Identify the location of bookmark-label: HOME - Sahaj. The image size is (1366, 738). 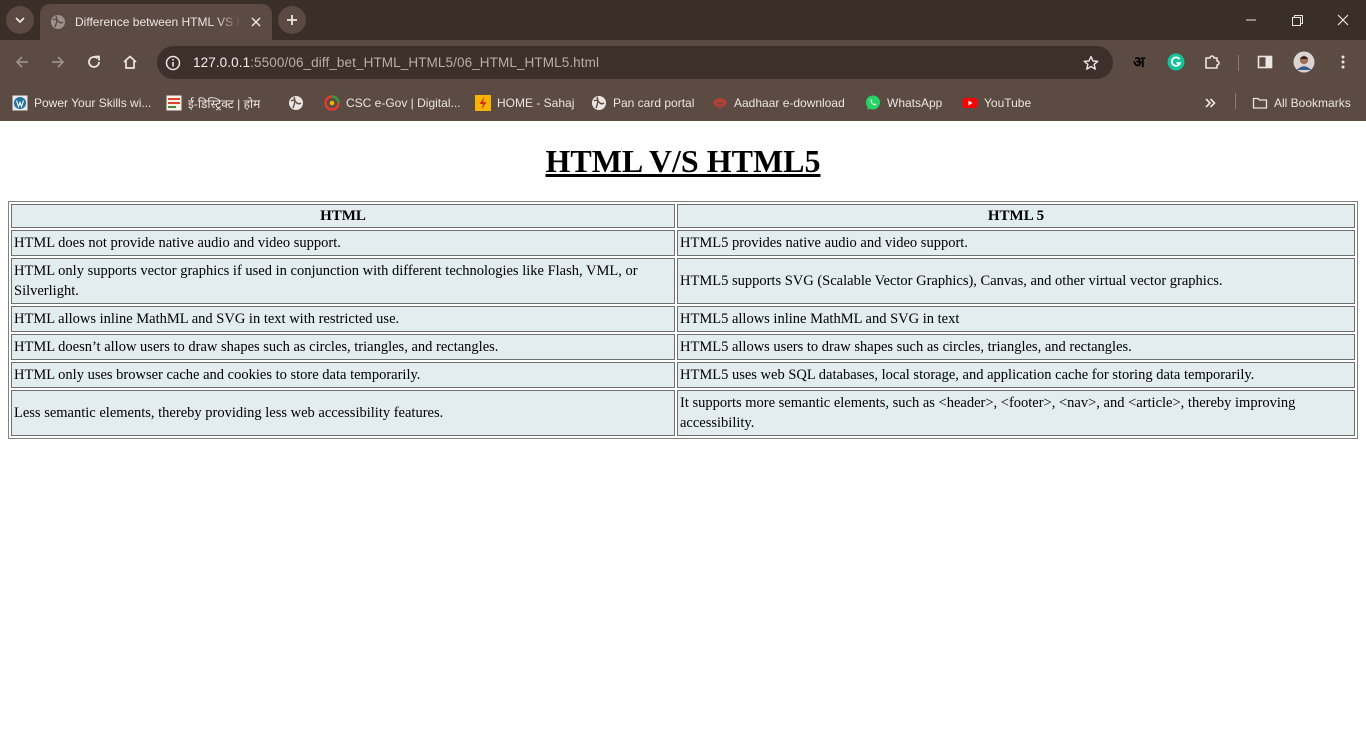
(536, 103).